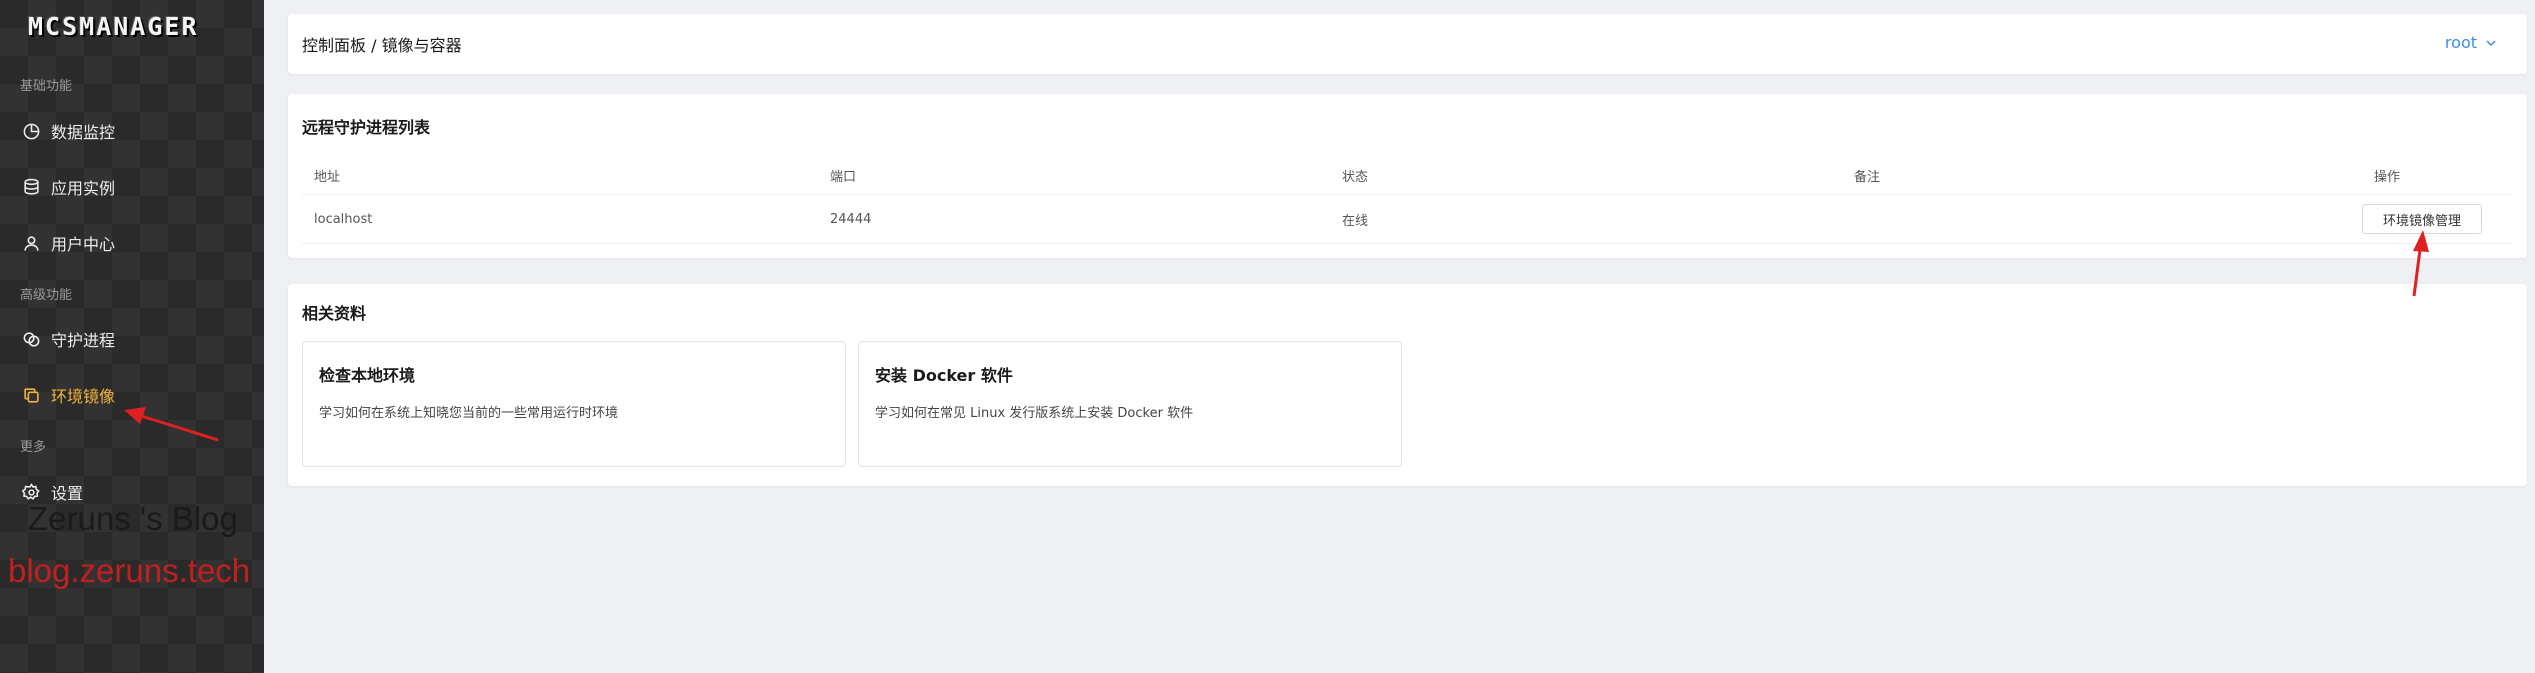  What do you see at coordinates (31, 395) in the screenshot?
I see `copy-icon` at bounding box center [31, 395].